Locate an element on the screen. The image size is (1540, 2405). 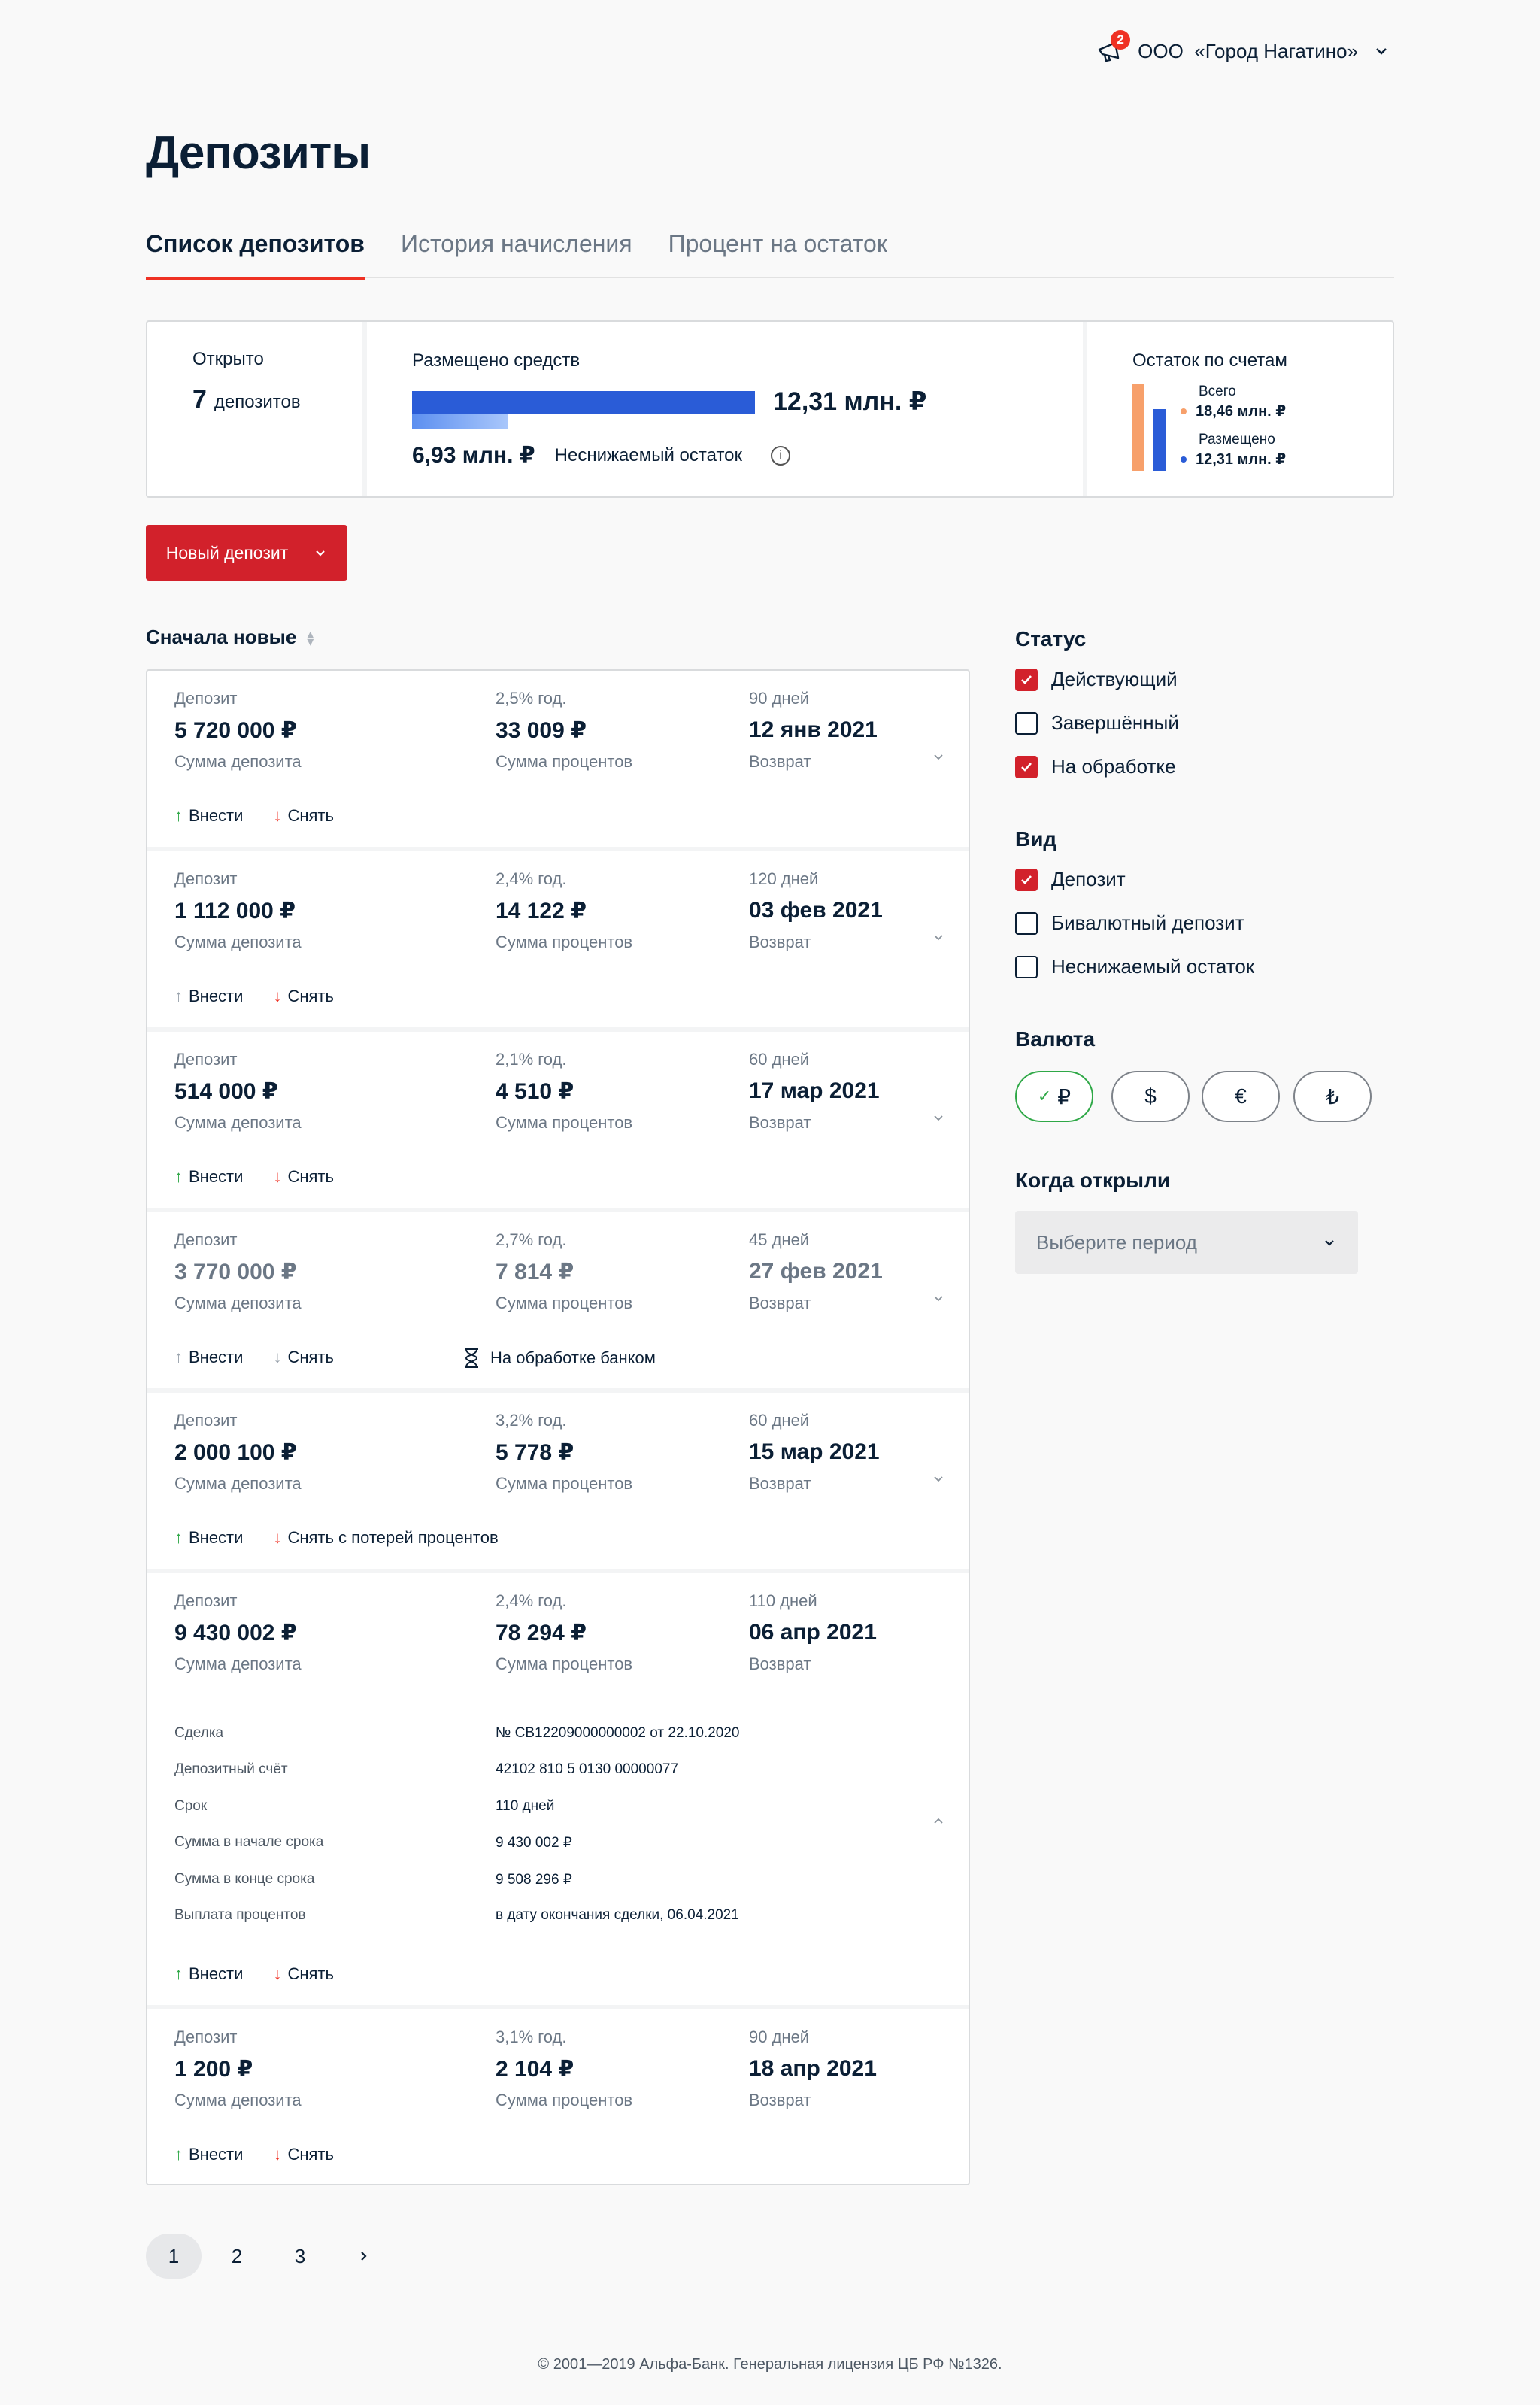
next-page-button is located at coordinates (363, 2256).